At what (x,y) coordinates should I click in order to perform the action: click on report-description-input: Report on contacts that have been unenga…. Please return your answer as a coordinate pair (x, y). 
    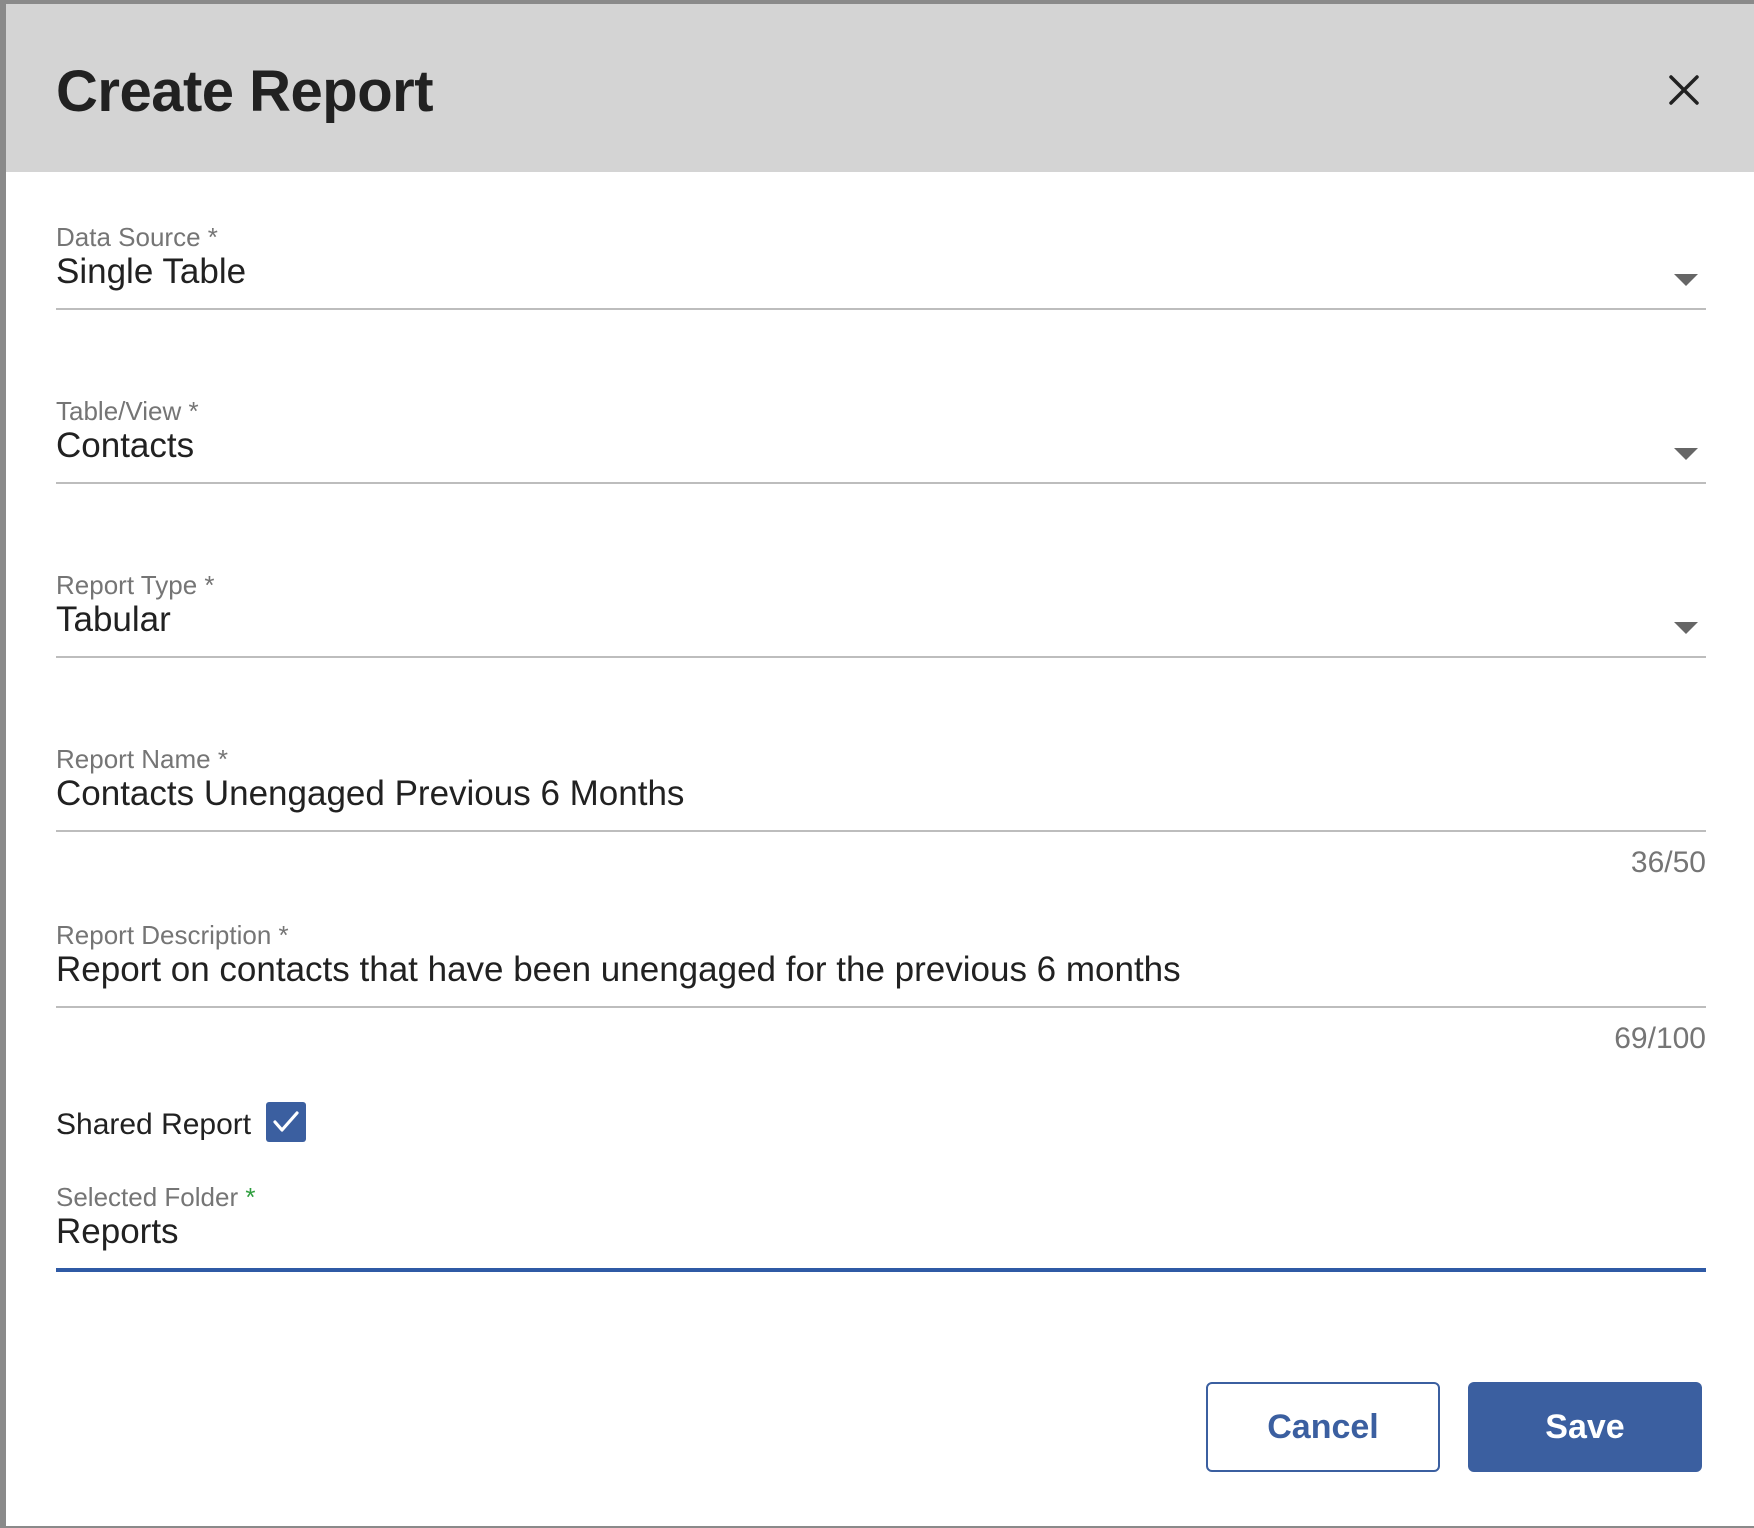
    Looking at the image, I should click on (618, 970).